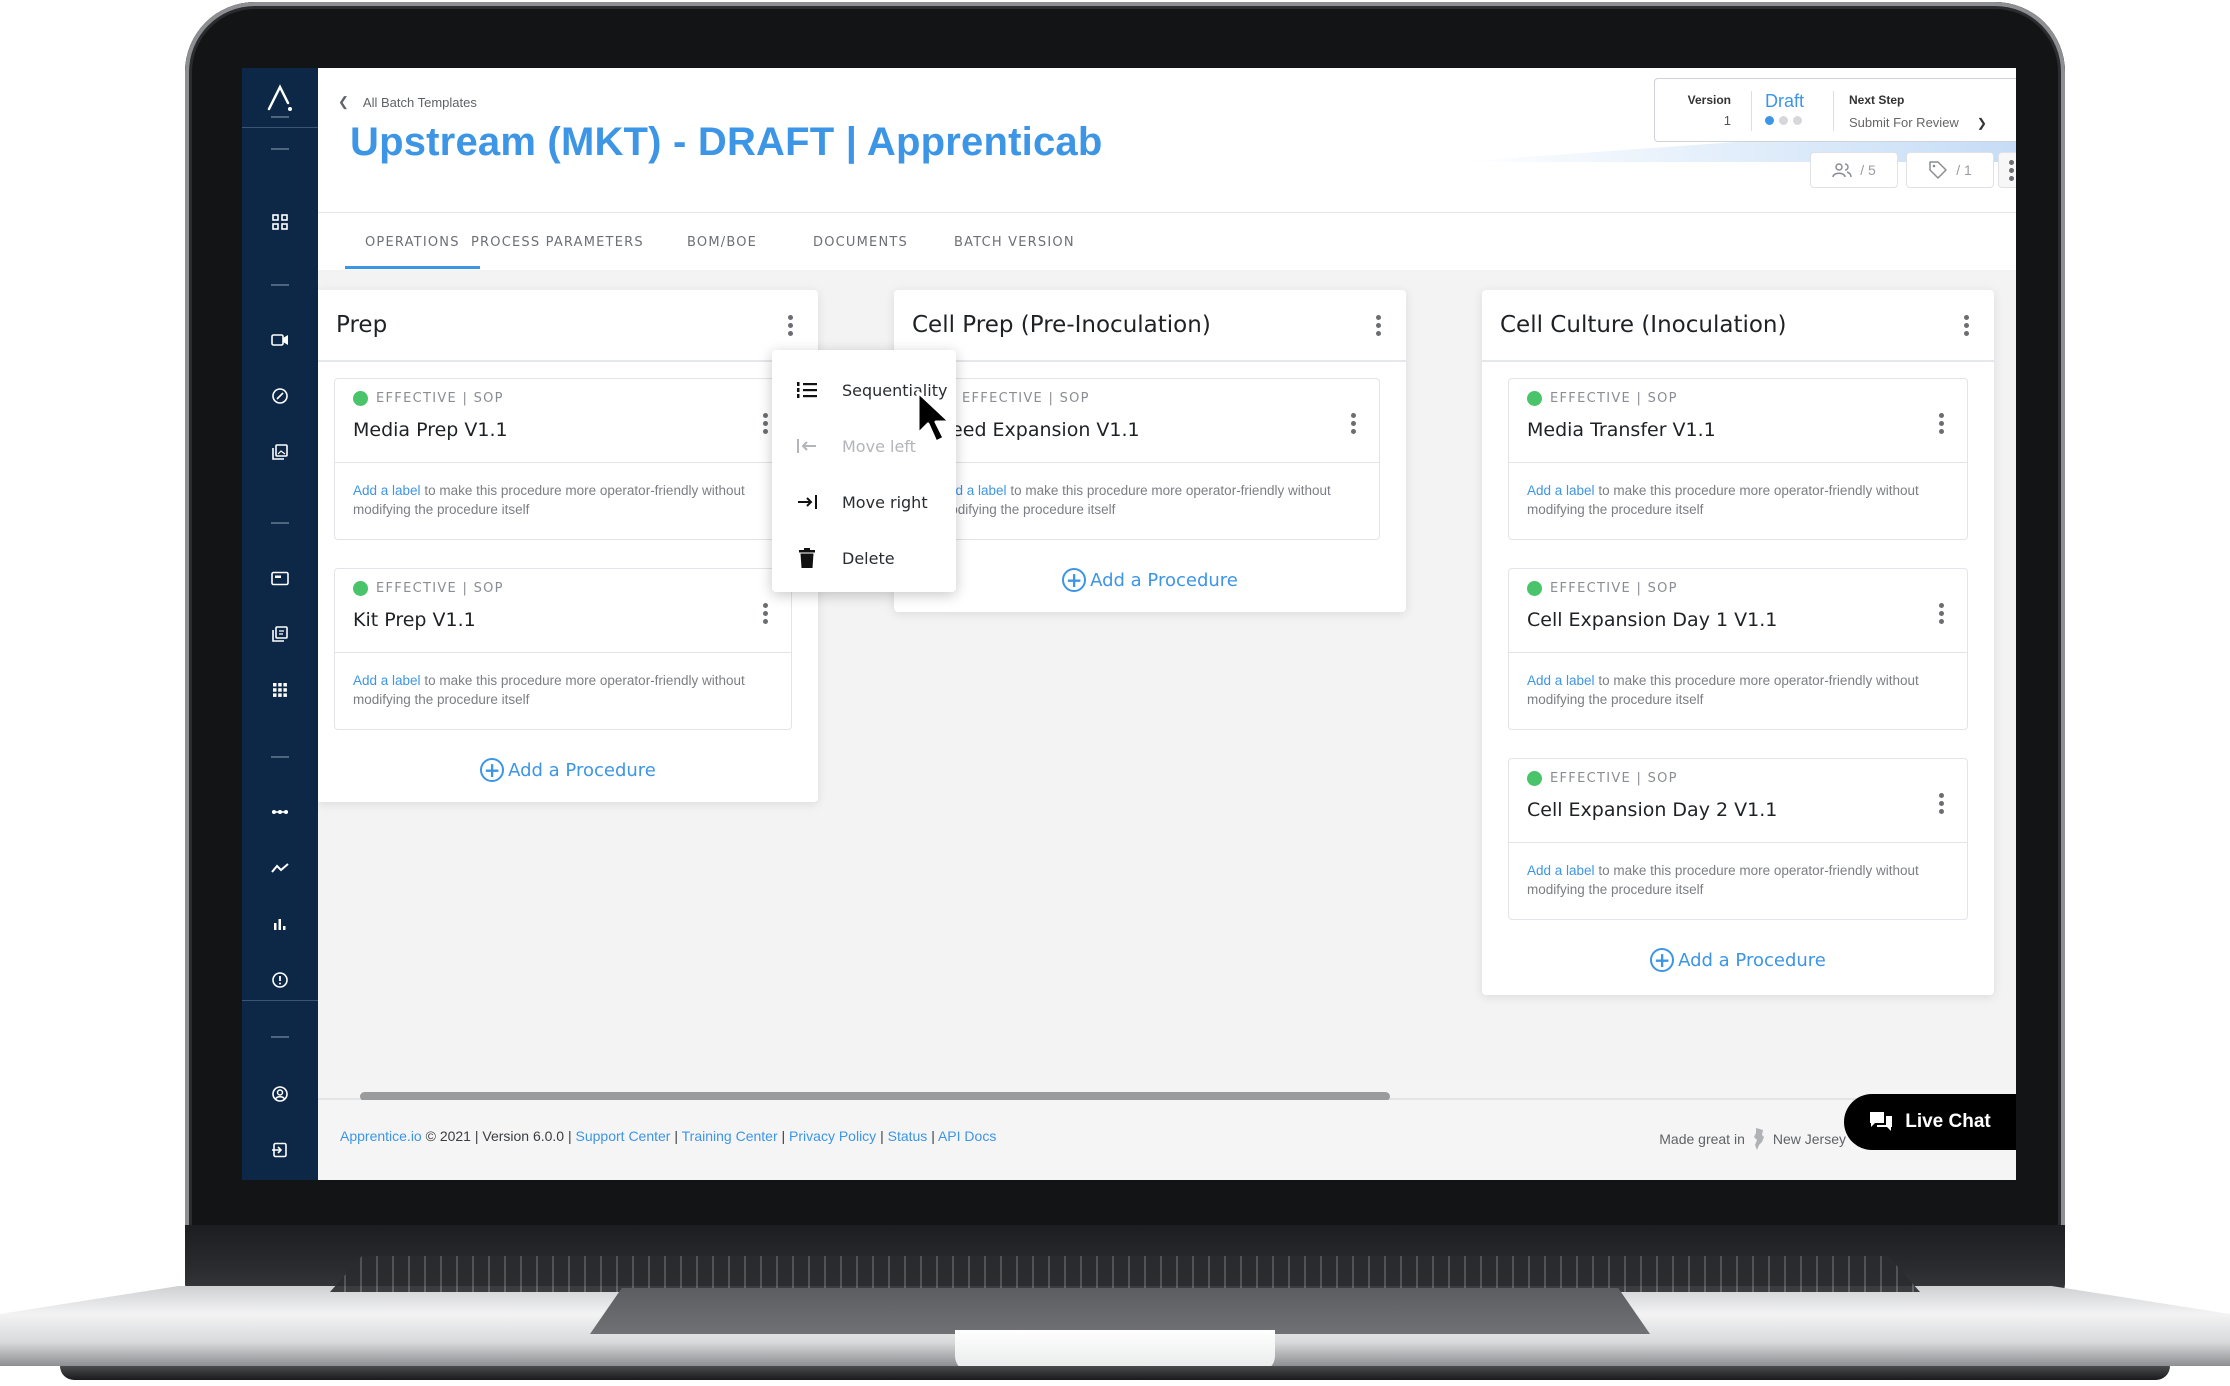  I want to click on sidebar-item-logout, so click(280, 1150).